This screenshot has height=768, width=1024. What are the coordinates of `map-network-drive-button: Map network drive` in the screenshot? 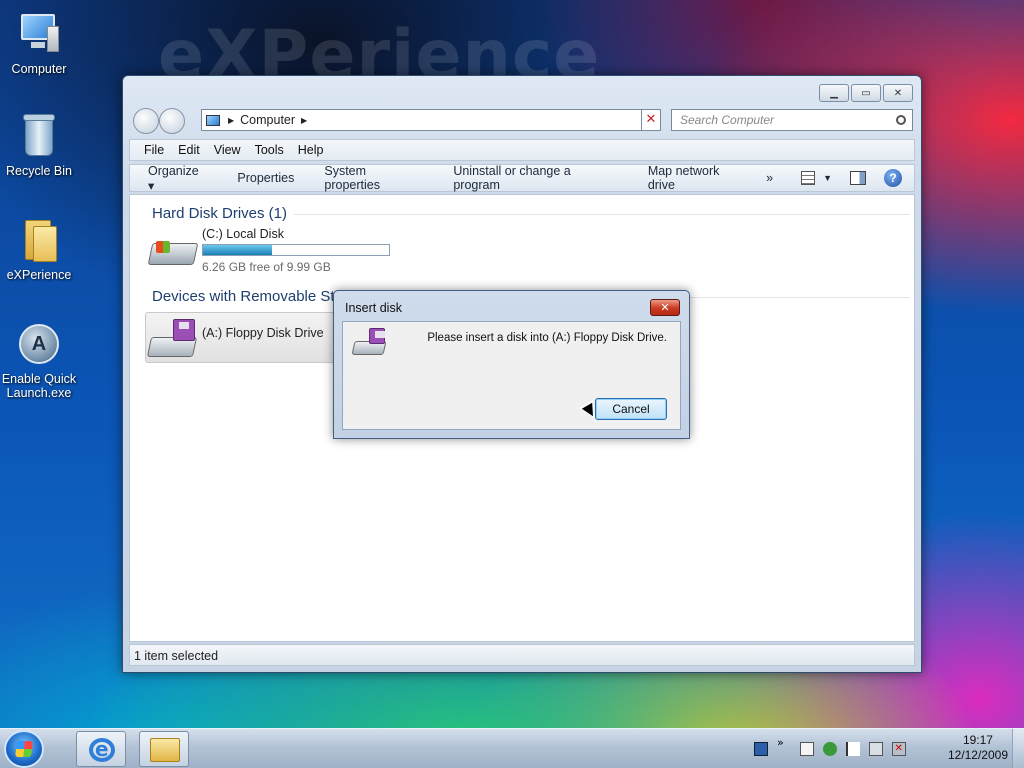 It's located at (698, 178).